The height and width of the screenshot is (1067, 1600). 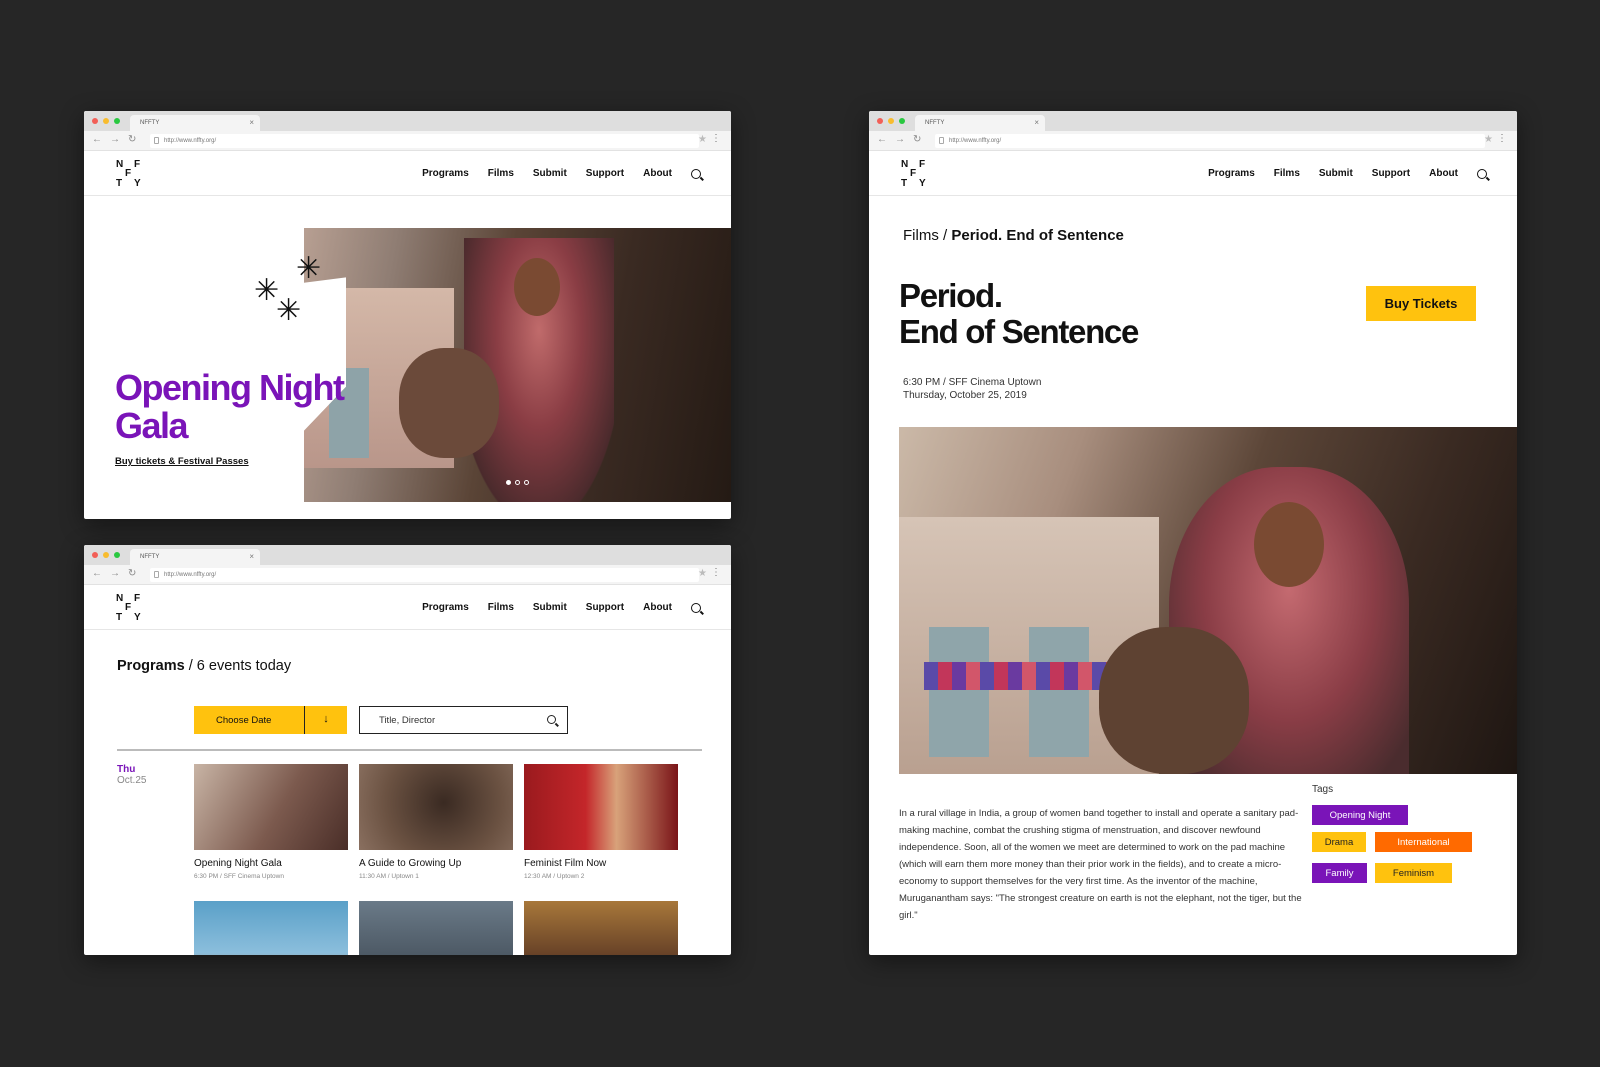 I want to click on logo-letter: F, so click(x=128, y=607).